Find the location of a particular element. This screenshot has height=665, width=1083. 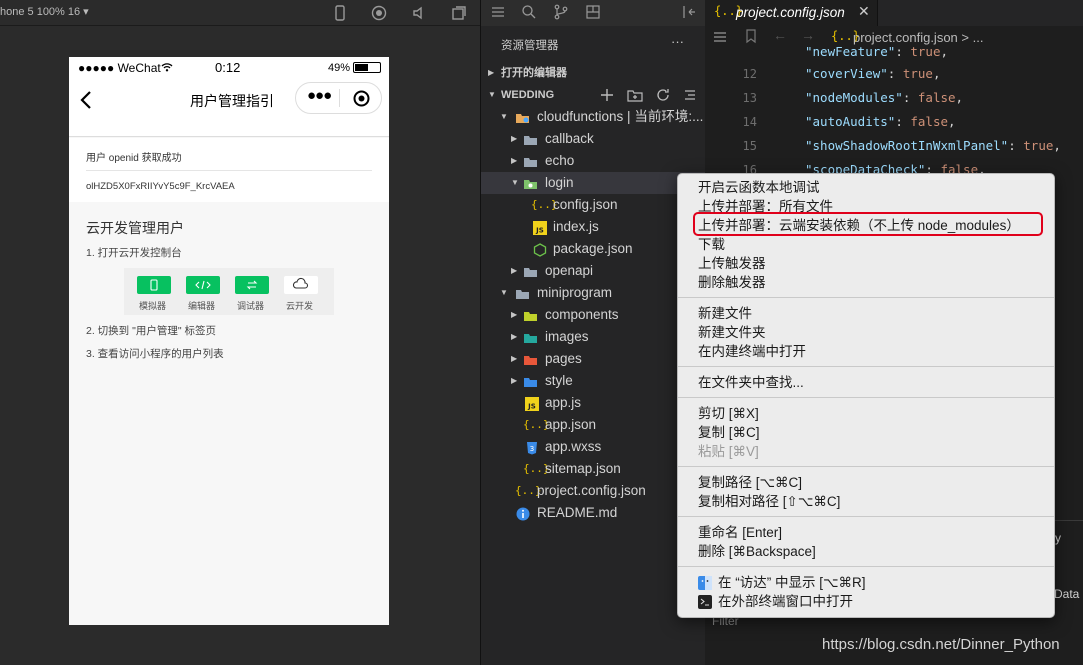

menu-item-copy: 复制 [⌘C] is located at coordinates (729, 432).